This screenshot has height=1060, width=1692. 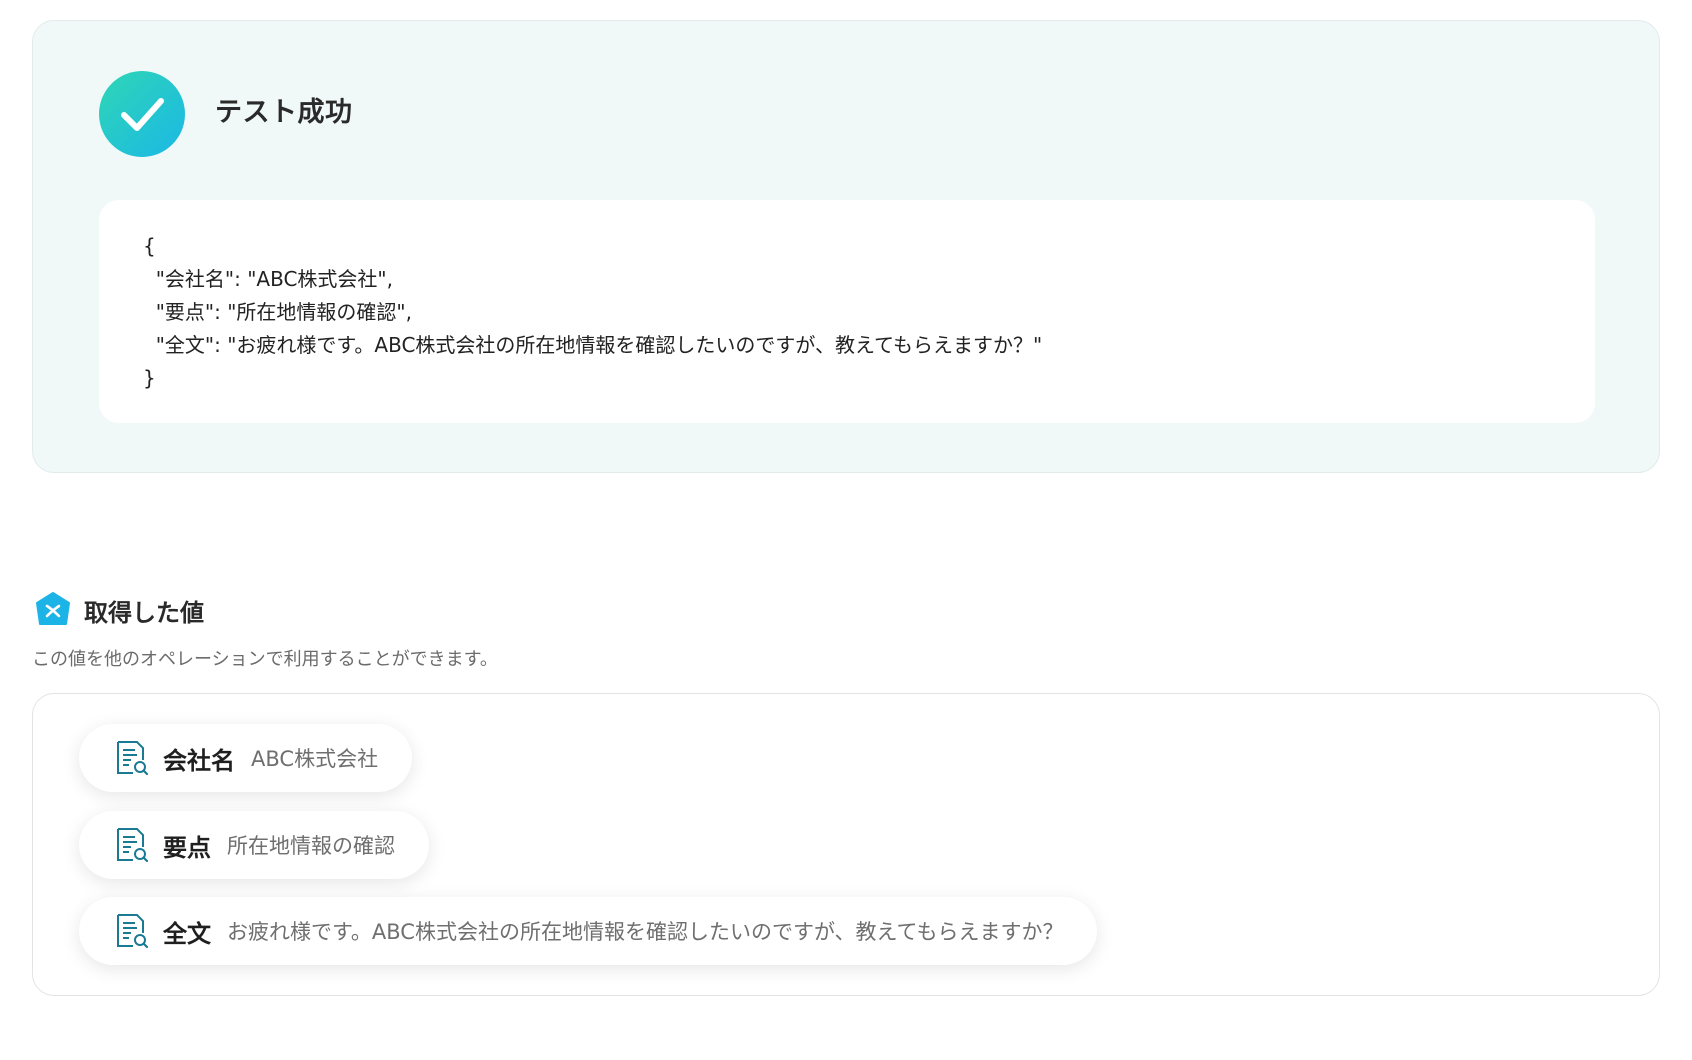 What do you see at coordinates (246, 758) in the screenshot?
I see `value-item-company-name: 会社名 ABC株式会社` at bounding box center [246, 758].